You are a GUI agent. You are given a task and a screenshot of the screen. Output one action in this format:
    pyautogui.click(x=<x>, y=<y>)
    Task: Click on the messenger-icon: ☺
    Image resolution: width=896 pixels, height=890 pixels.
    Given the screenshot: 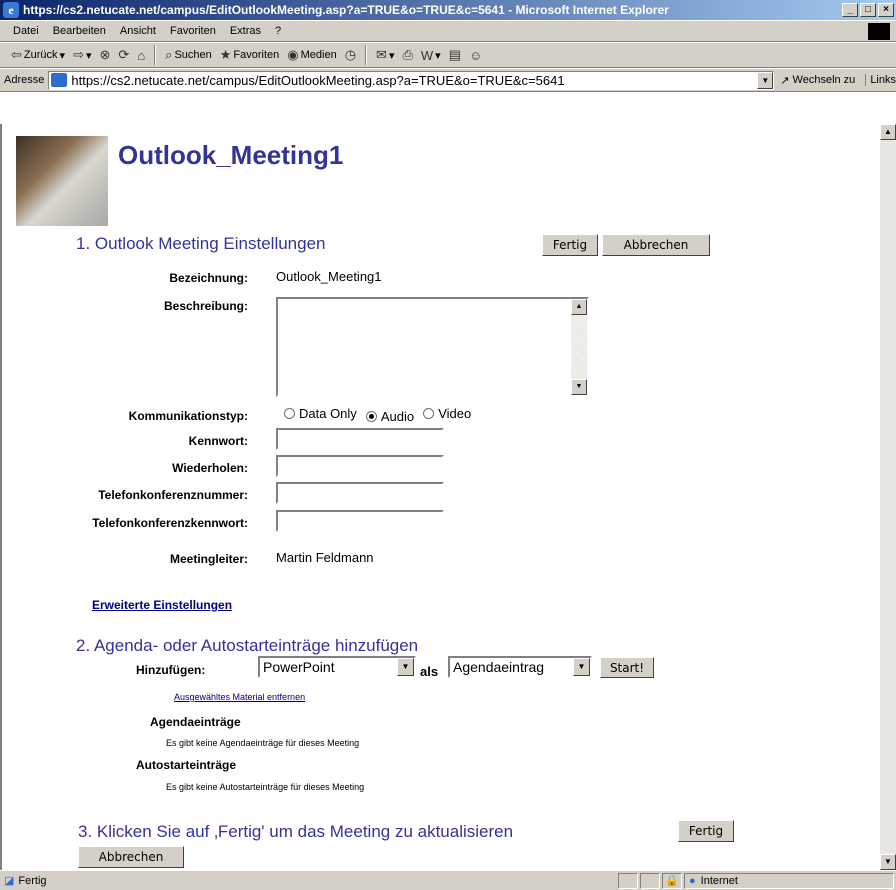 What is the action you would take?
    pyautogui.click(x=476, y=55)
    